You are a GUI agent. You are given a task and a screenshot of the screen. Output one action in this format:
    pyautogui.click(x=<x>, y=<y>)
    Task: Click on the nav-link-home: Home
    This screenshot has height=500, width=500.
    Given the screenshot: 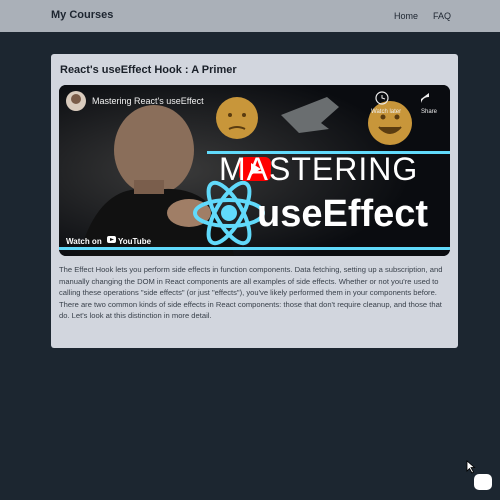 What is the action you would take?
    pyautogui.click(x=406, y=16)
    